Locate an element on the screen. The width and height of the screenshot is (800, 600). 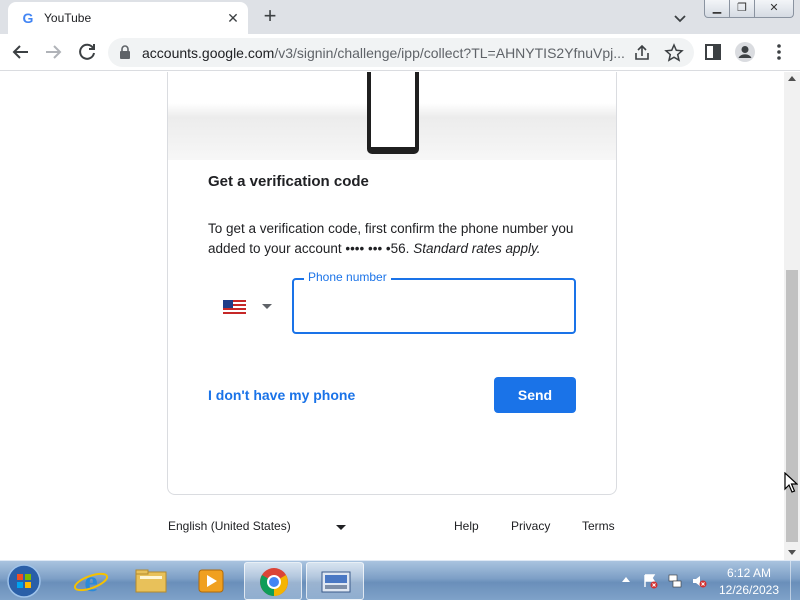
help-link: Help is located at coordinates (466, 526).